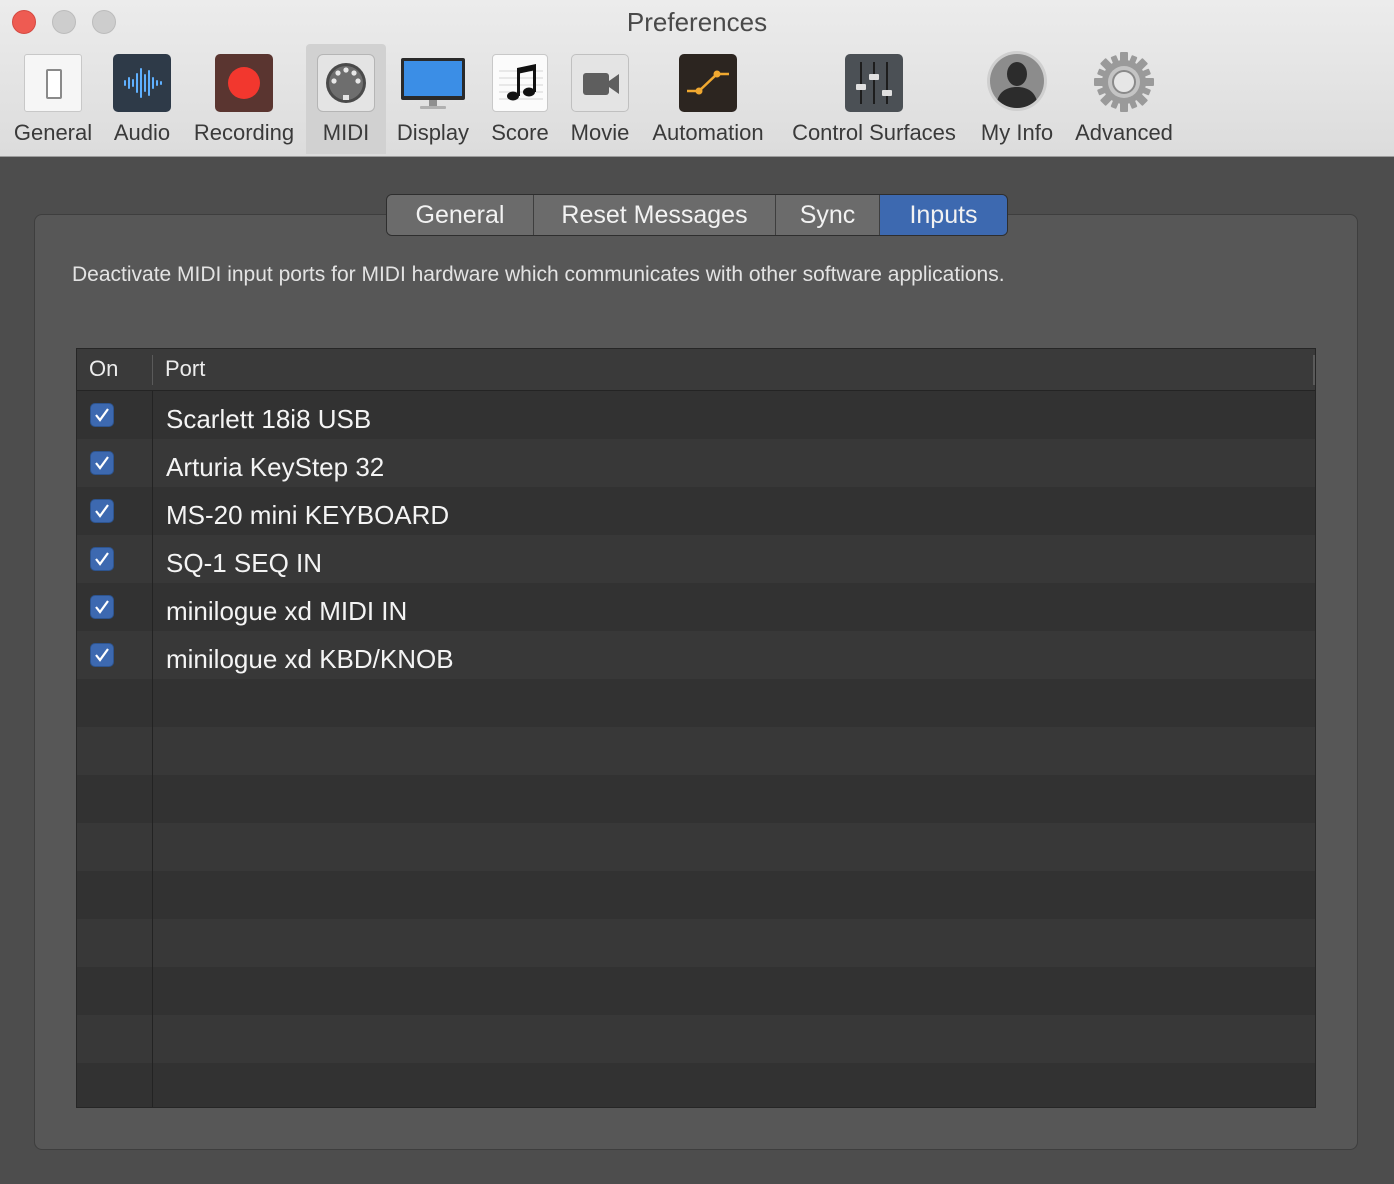 The width and height of the screenshot is (1394, 1184). Describe the element at coordinates (1124, 132) in the screenshot. I see `toolbar-label-advanced: Advanced` at that location.